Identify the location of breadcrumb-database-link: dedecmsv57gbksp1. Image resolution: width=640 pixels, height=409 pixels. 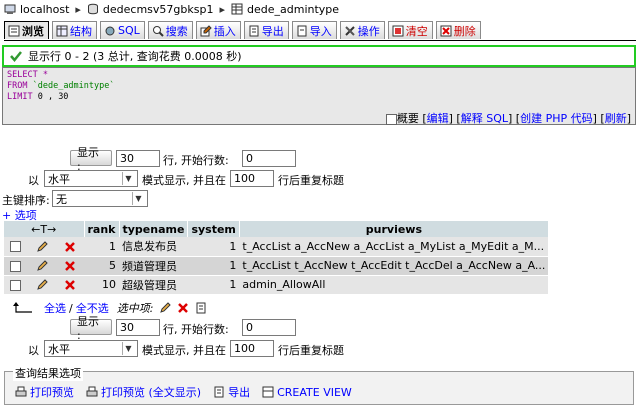
(158, 9).